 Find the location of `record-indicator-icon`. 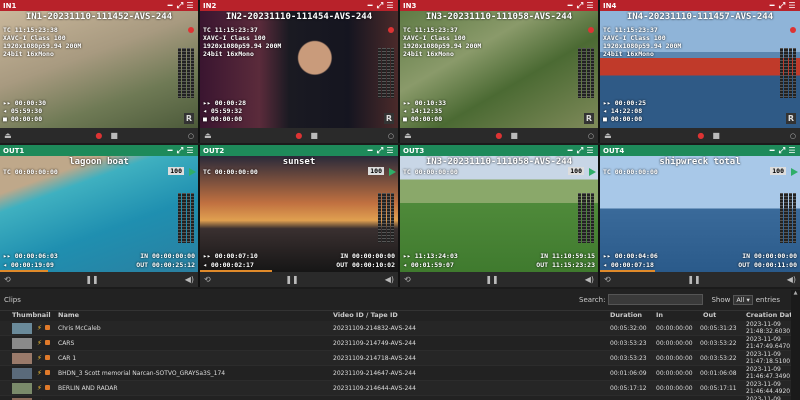

record-indicator-icon is located at coordinates (591, 30).